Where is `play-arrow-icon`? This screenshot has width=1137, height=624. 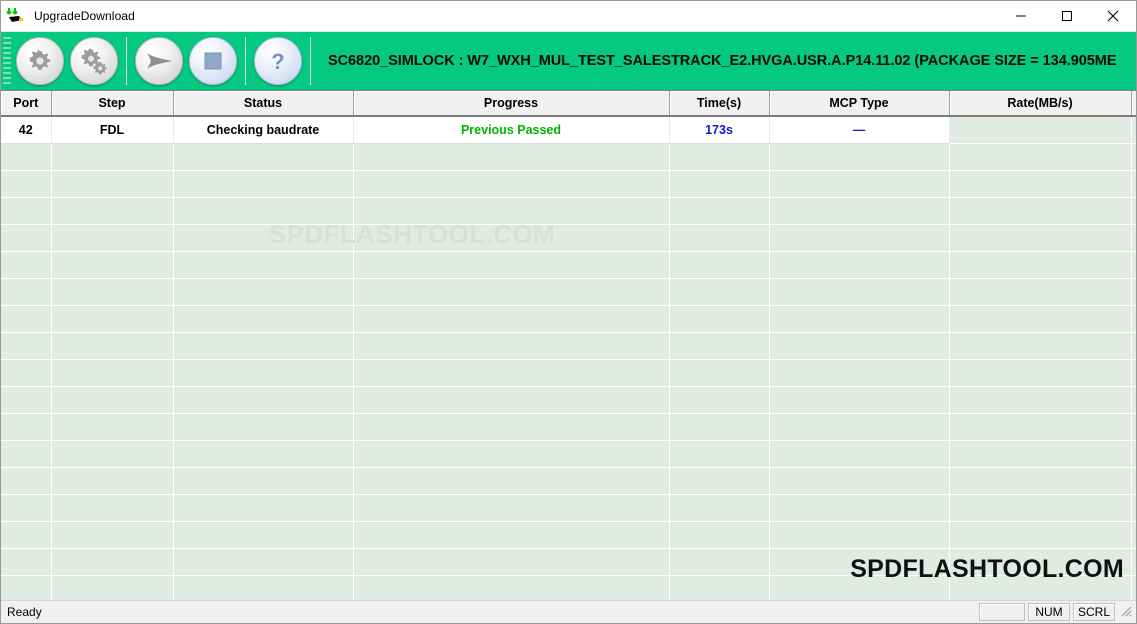 play-arrow-icon is located at coordinates (159, 61).